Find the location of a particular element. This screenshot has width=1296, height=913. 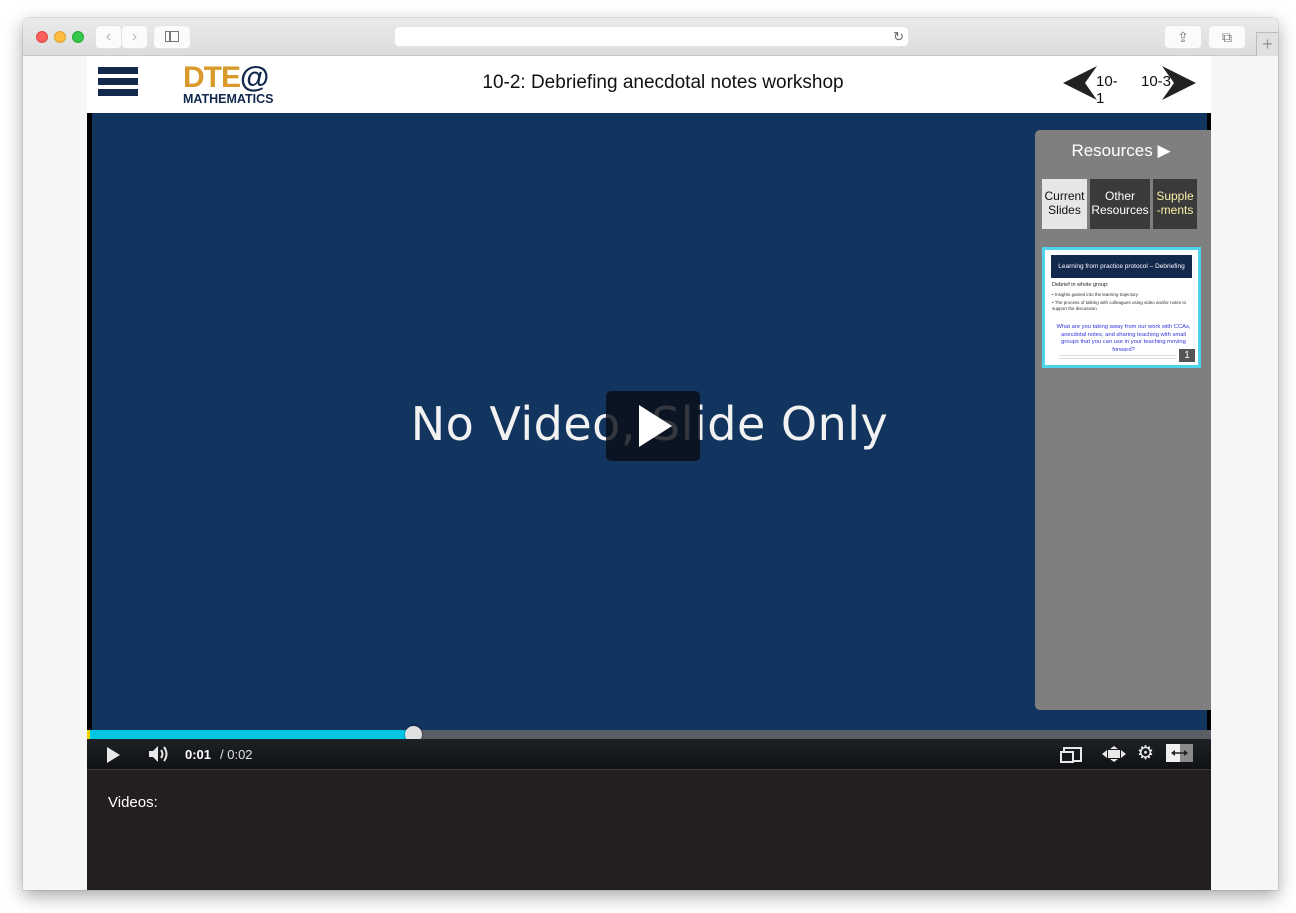

show-tabs-button: ⧉ is located at coordinates (1227, 37).